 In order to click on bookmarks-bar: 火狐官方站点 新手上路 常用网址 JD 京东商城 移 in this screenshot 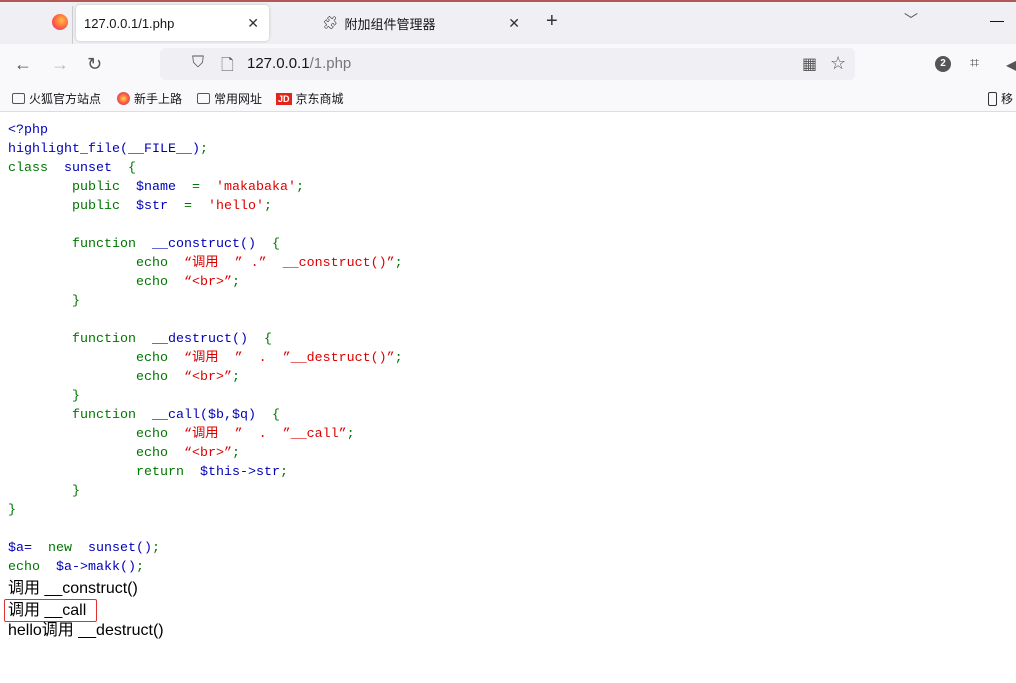, I will do `click(508, 99)`.